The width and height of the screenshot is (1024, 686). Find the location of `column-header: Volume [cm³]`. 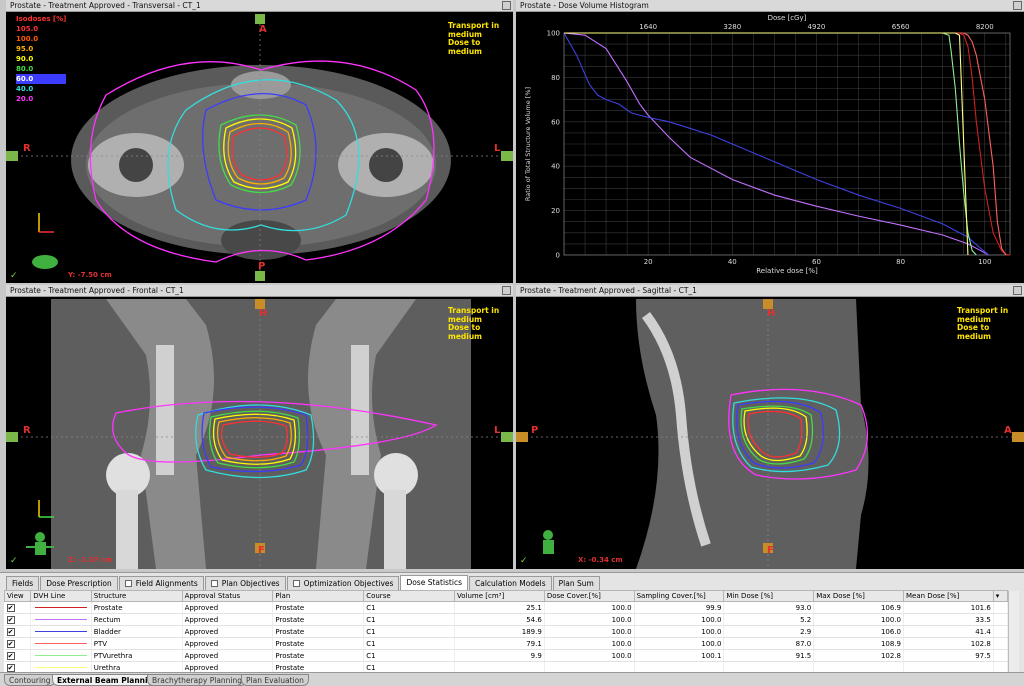

column-header: Volume [cm³] is located at coordinates (499, 596).